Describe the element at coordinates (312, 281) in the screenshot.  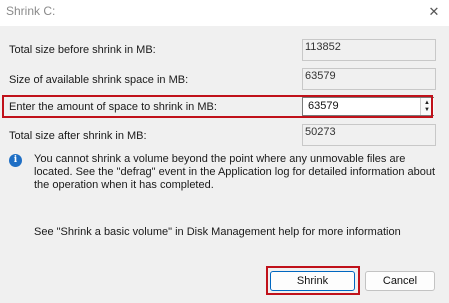
I see `shrink-button: Shrink` at that location.